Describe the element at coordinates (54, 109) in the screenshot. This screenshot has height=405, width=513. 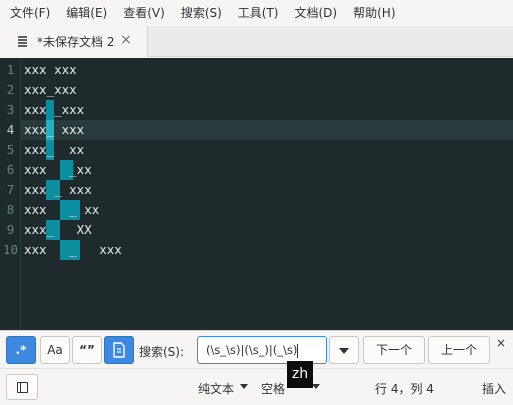
I see `code-line: xxx _xxx` at that location.